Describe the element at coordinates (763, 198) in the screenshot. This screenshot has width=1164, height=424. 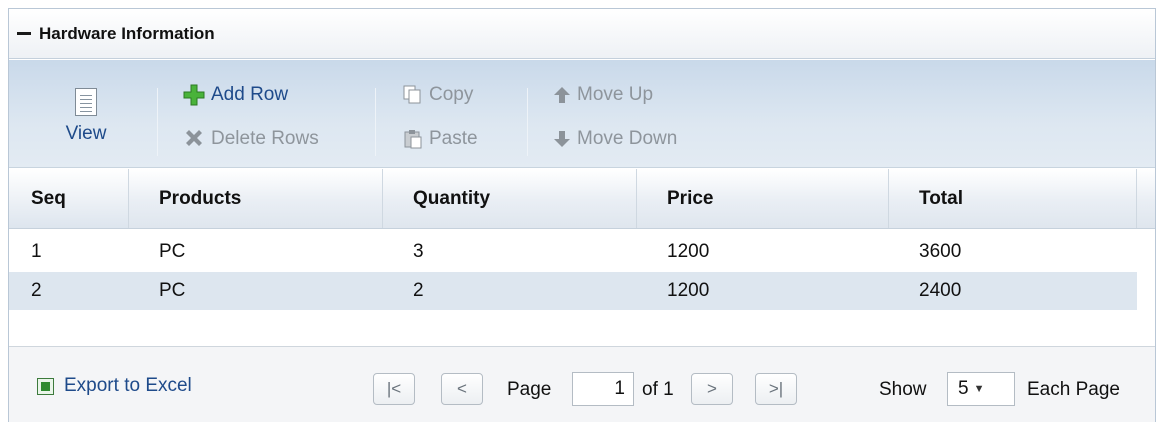
I see `column-header-price: Price` at that location.